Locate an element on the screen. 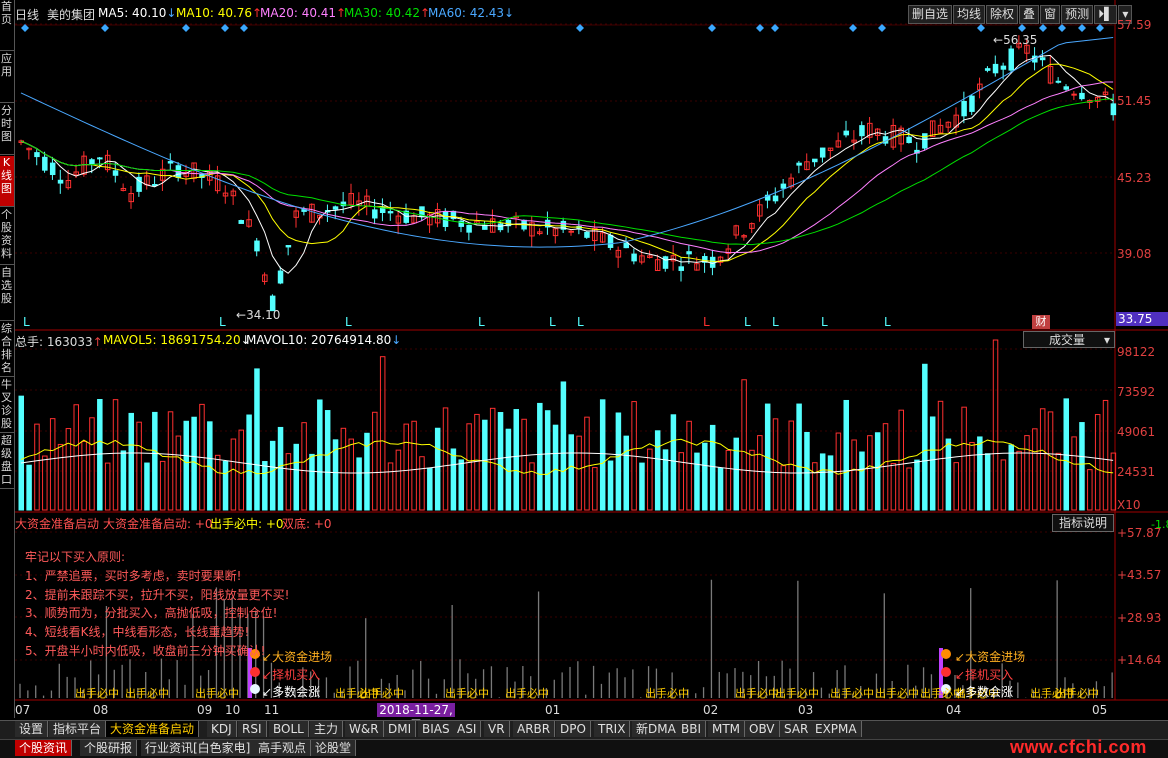 Image resolution: width=1168 pixels, height=758 pixels. price-tick: 39.08 is located at coordinates (1134, 254).